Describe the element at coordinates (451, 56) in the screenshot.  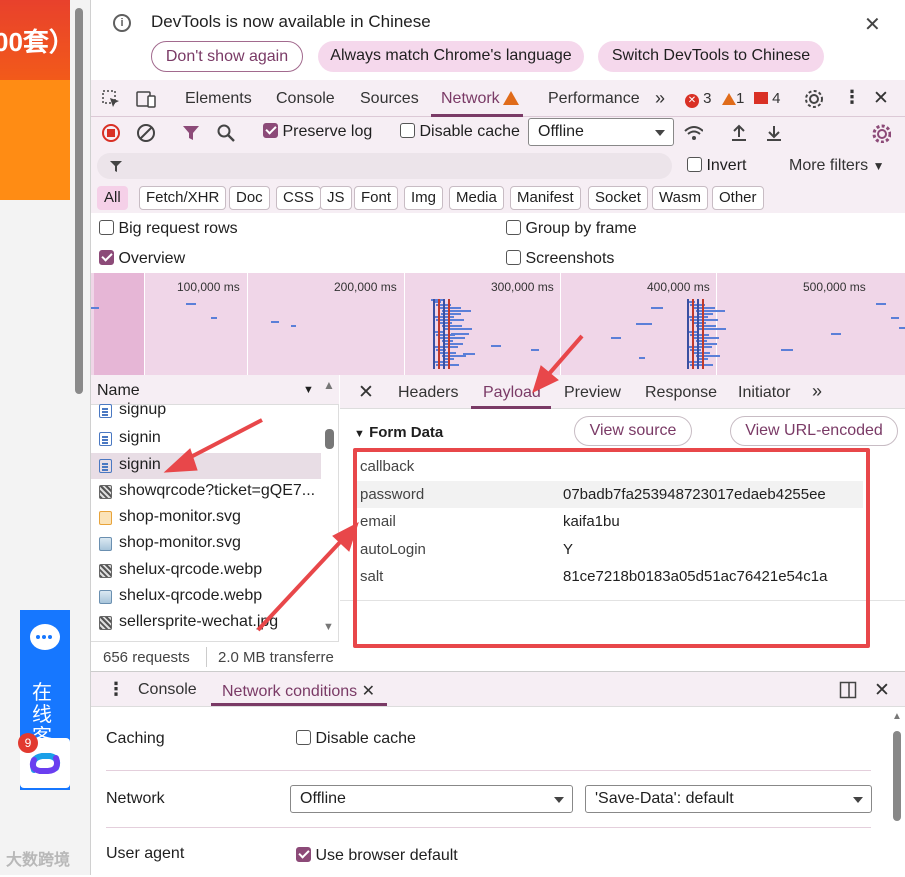
I see `always-match-language-button: Always match Chrome's language` at that location.